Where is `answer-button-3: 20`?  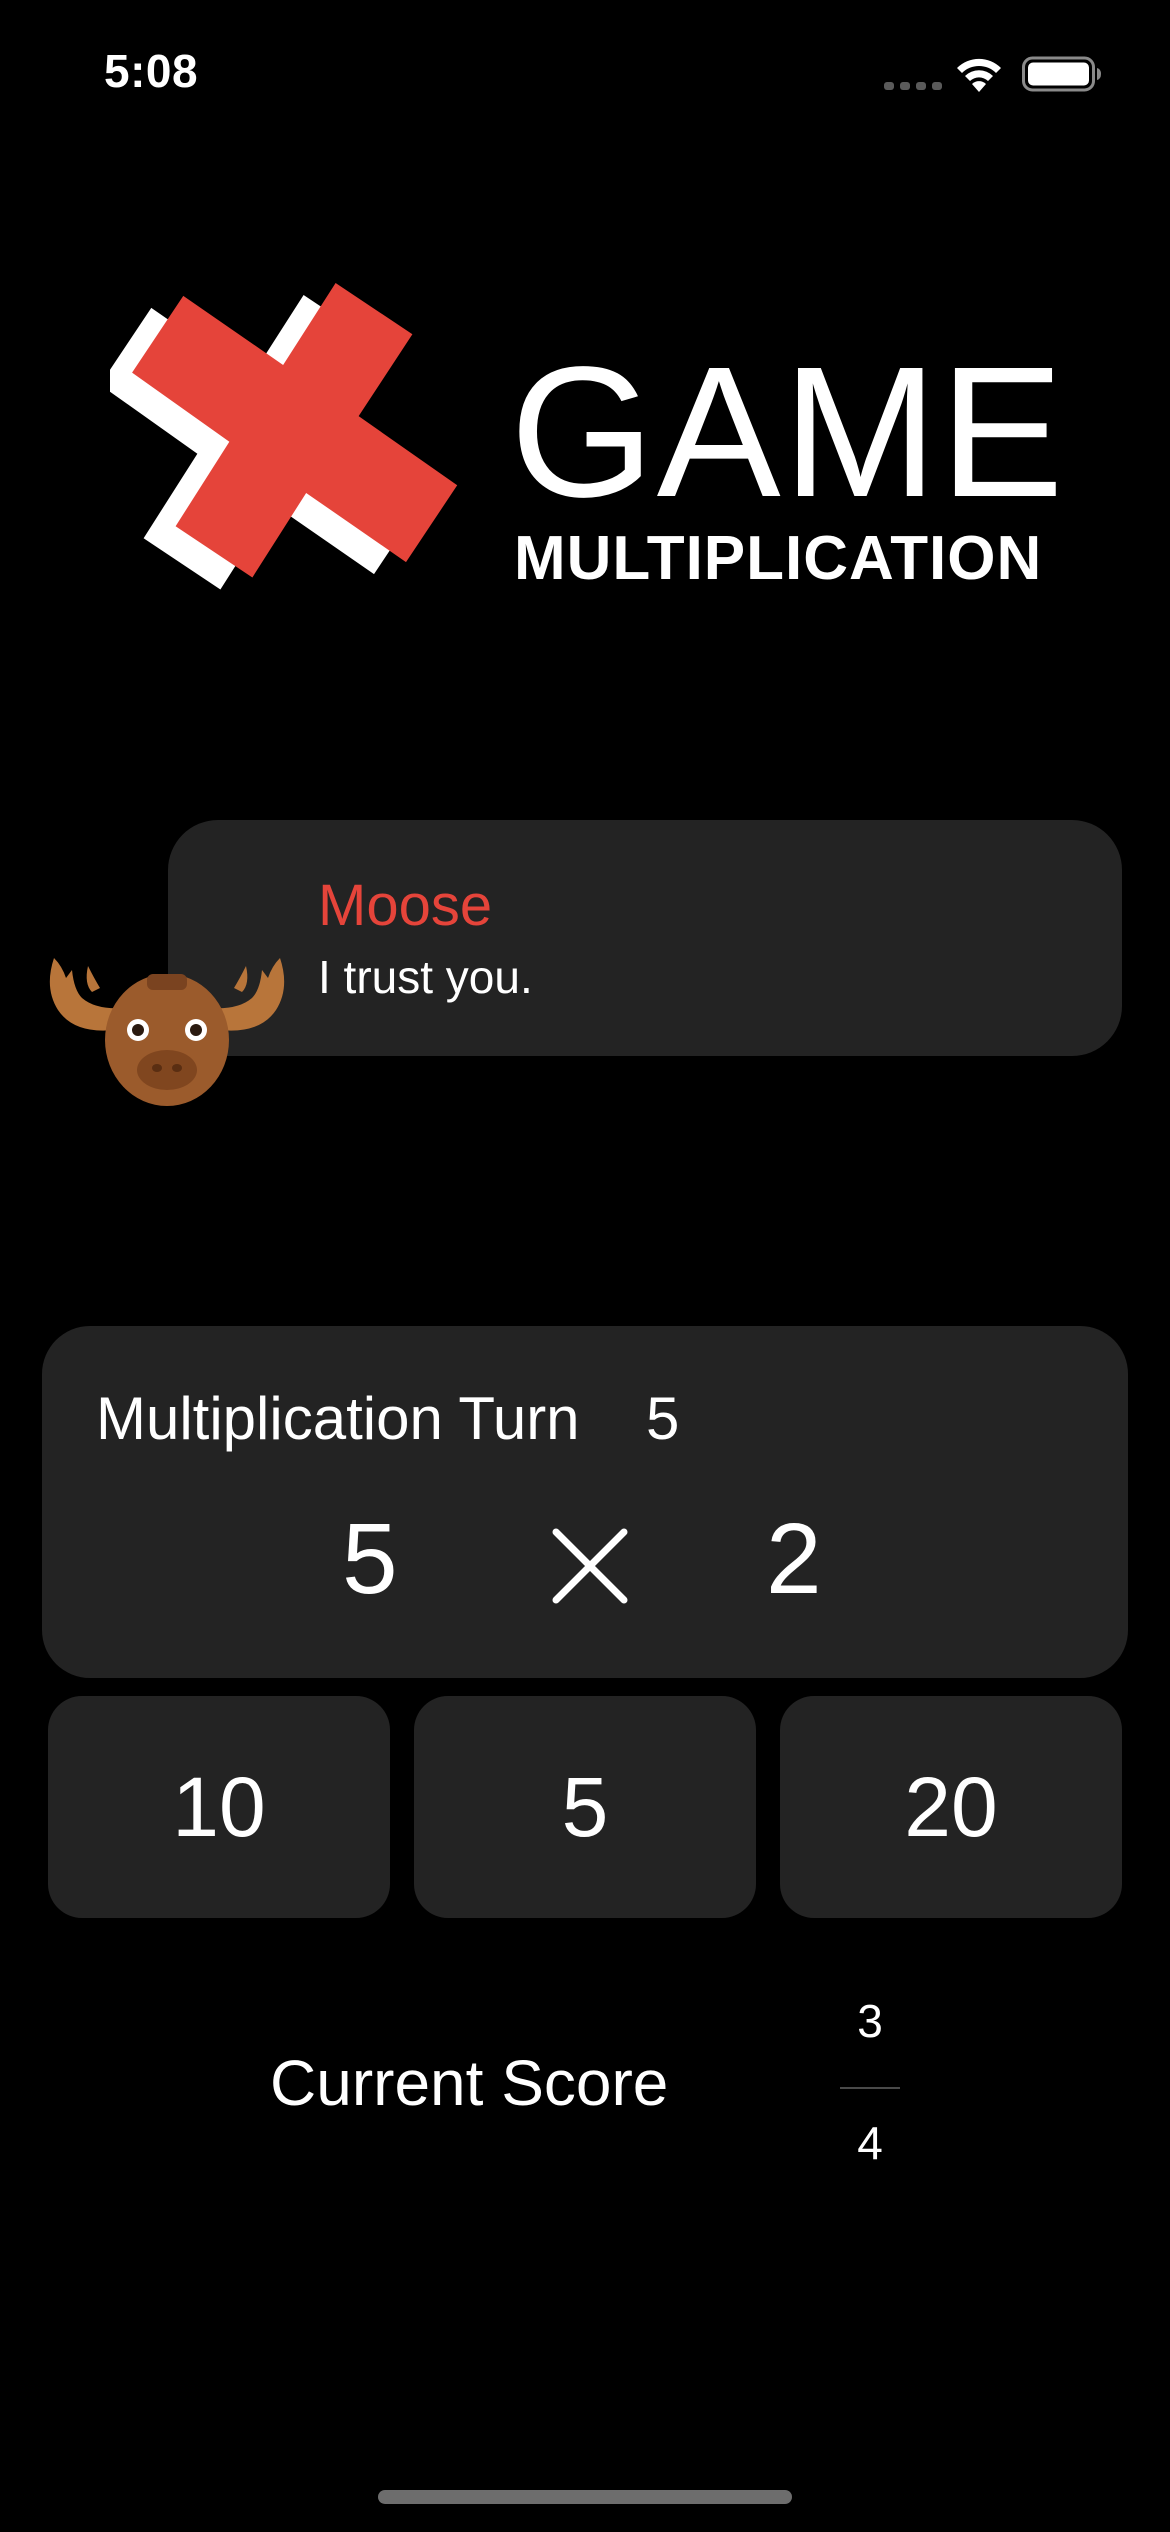 answer-button-3: 20 is located at coordinates (951, 1807).